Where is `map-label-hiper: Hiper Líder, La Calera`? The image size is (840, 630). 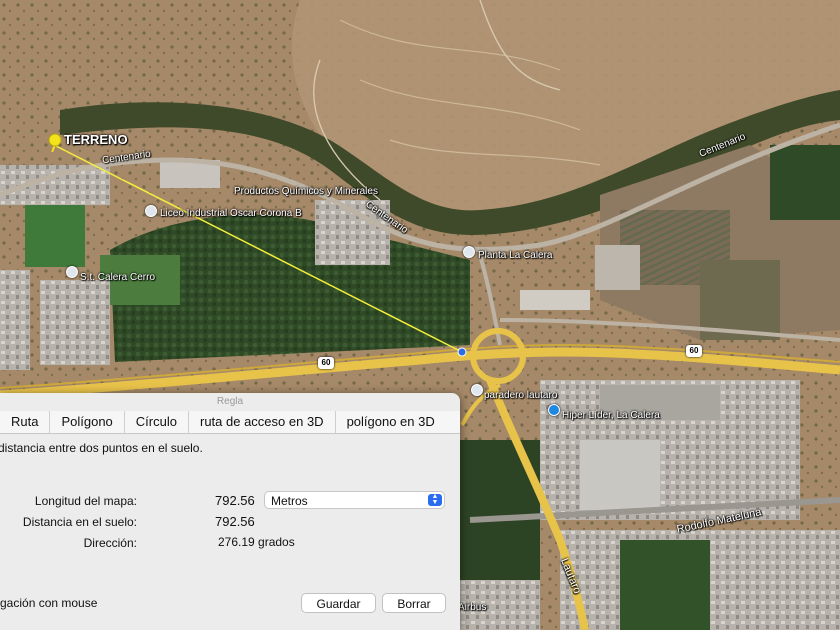 map-label-hiper: Hiper Líder, La Calera is located at coordinates (611, 415).